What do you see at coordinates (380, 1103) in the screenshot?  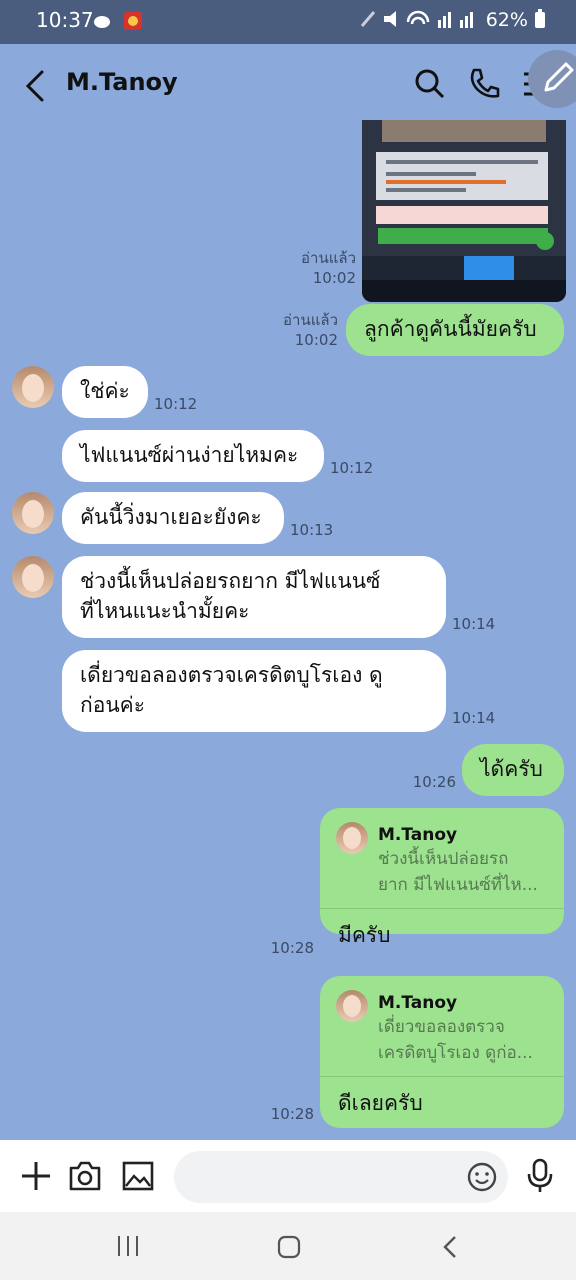 I see `message-text: ดีเลยครับ` at bounding box center [380, 1103].